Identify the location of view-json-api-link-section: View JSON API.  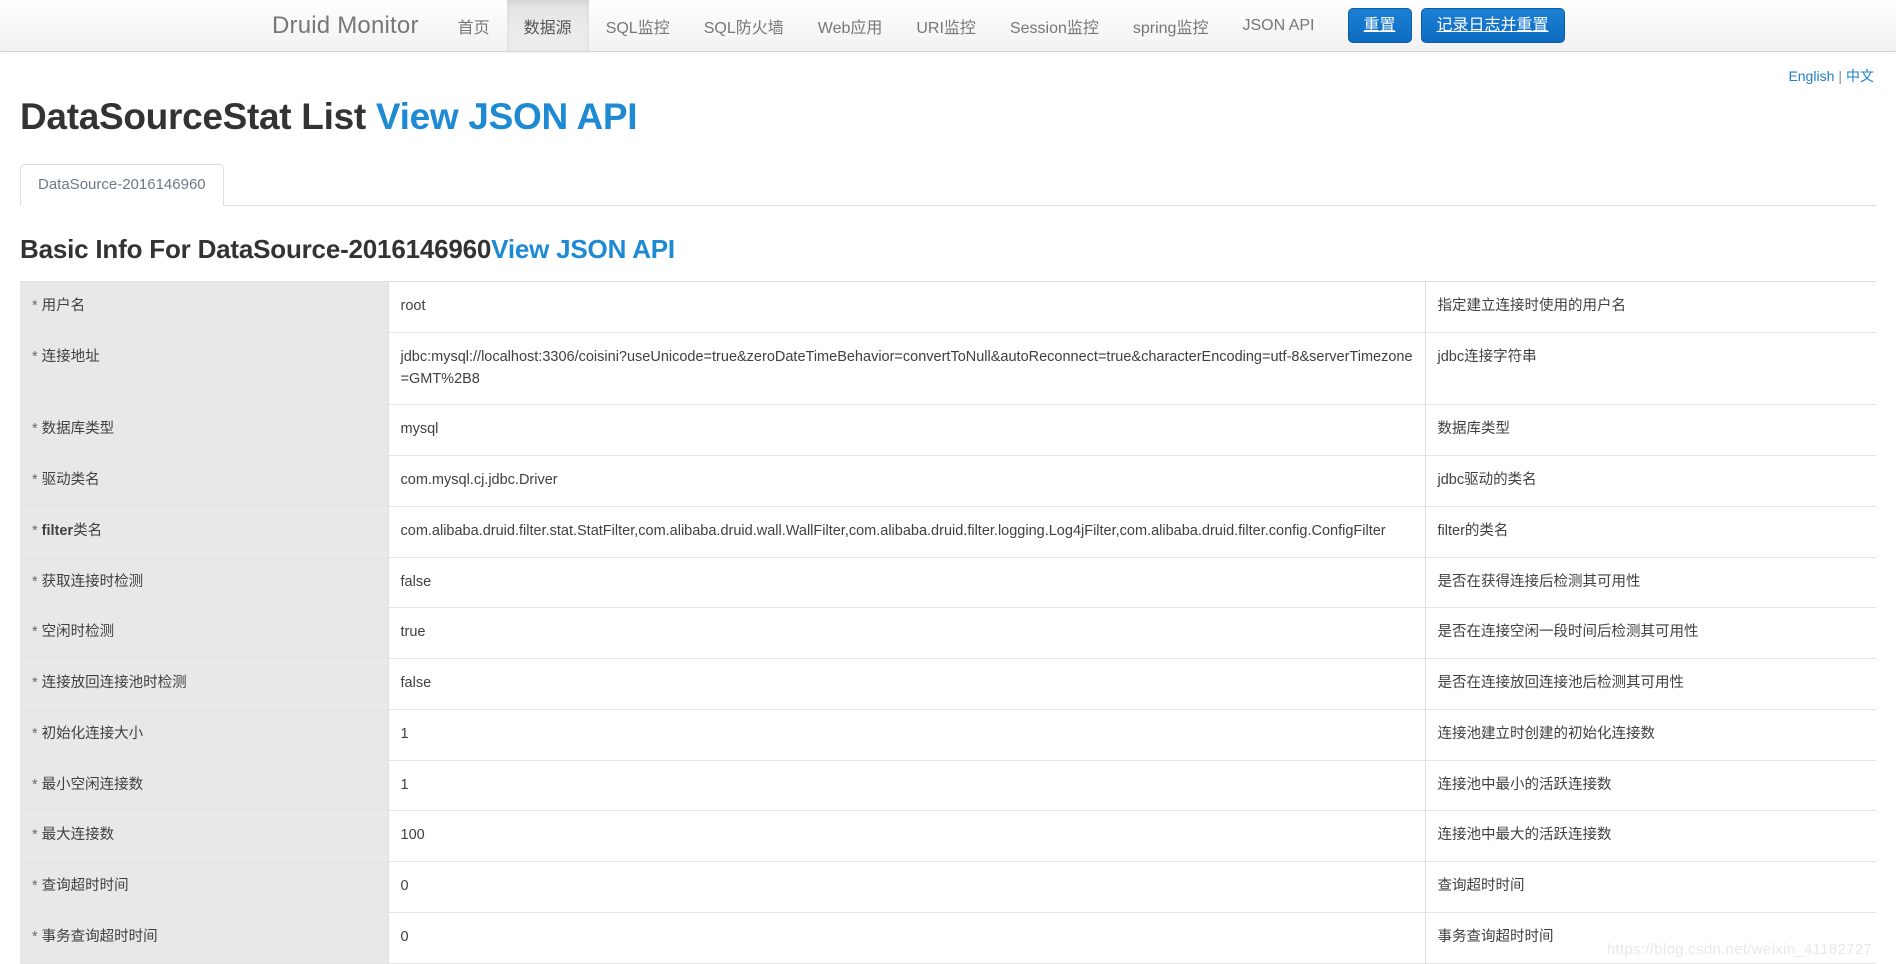
(583, 249).